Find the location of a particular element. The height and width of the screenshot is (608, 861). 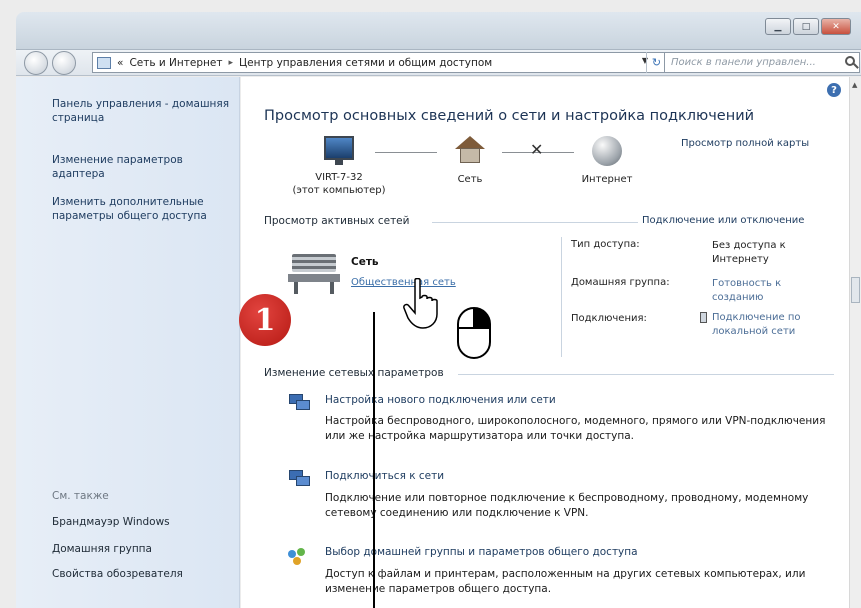

map-link-line is located at coordinates (406, 152).